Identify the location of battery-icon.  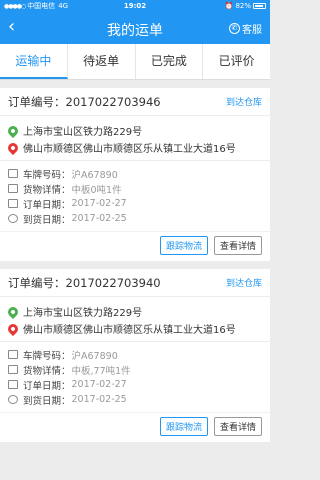
(259, 6).